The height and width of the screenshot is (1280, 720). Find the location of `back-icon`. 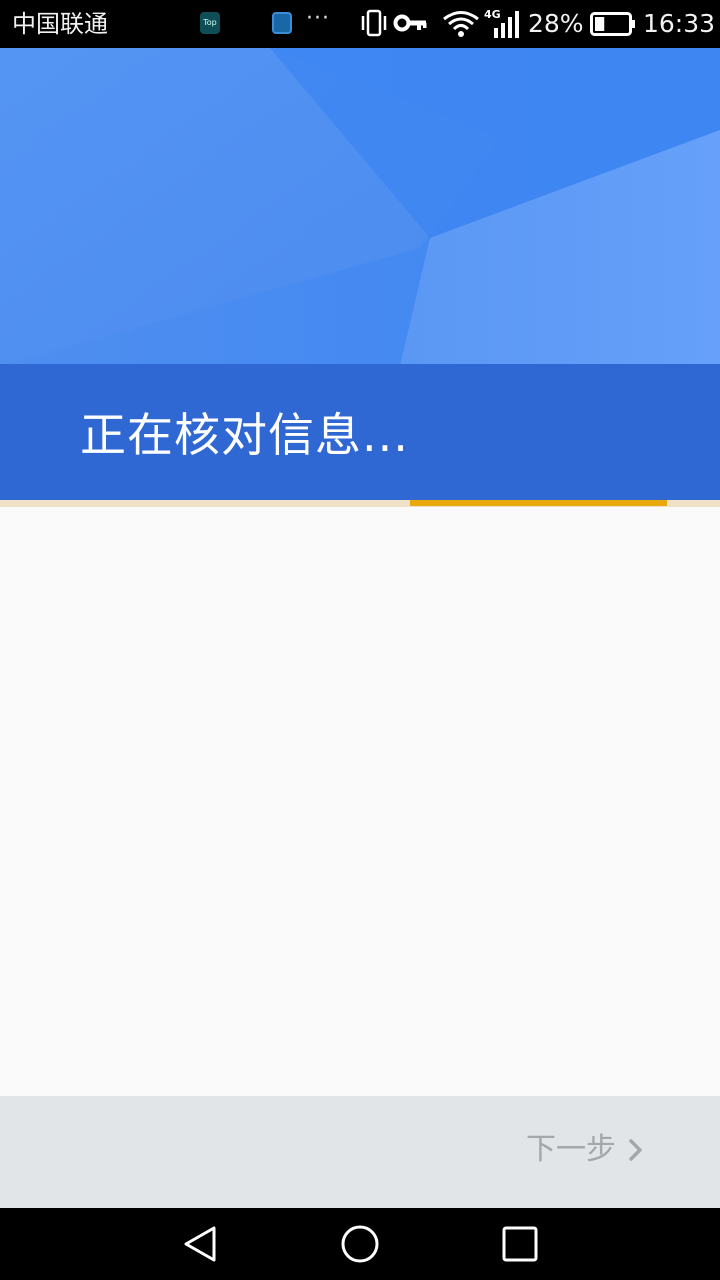

back-icon is located at coordinates (202, 1244).